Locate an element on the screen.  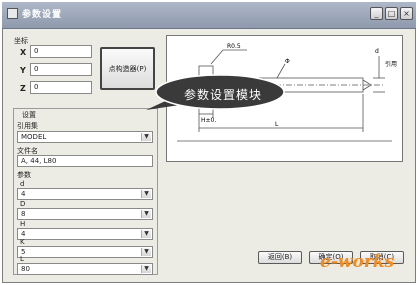
back-button: 返回(B) is located at coordinates (280, 257).